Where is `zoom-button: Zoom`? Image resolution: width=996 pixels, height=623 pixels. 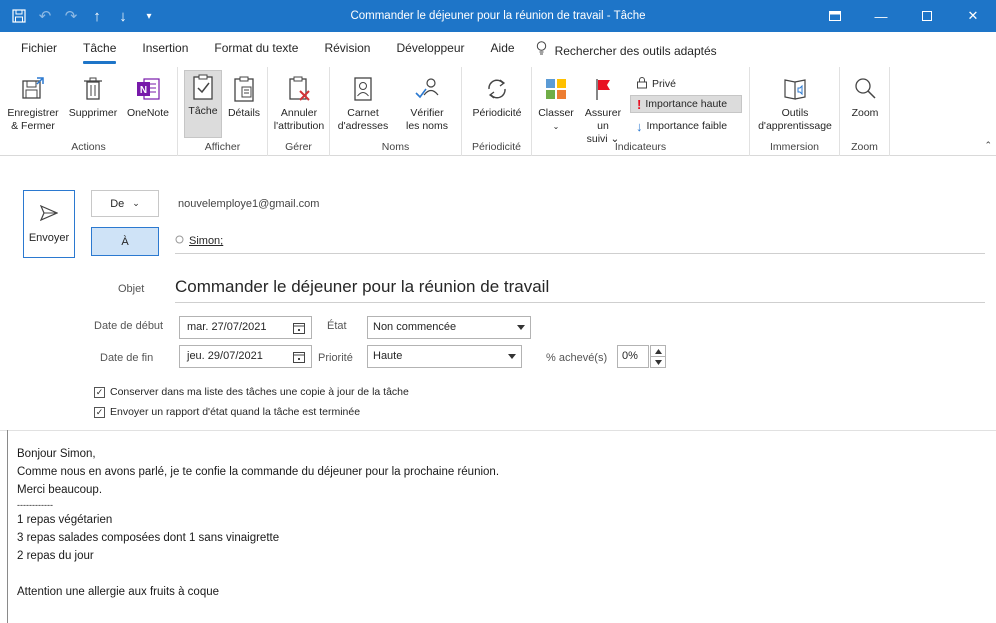
zoom-button: Zoom is located at coordinates (865, 96).